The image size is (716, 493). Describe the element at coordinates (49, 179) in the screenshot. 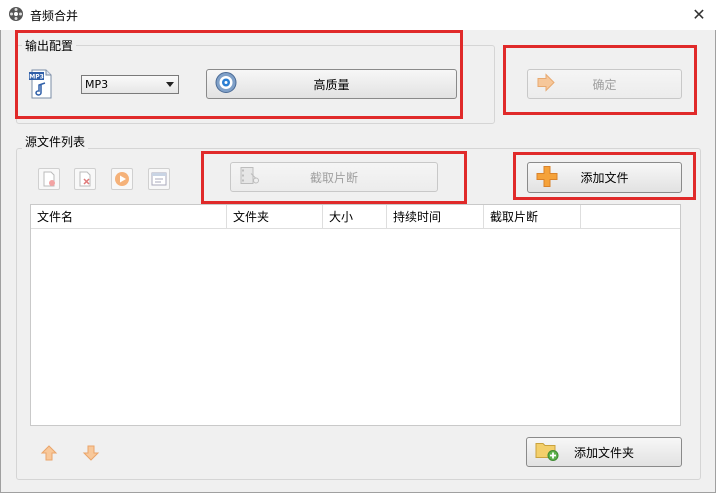

I see `remove-file-icon` at that location.